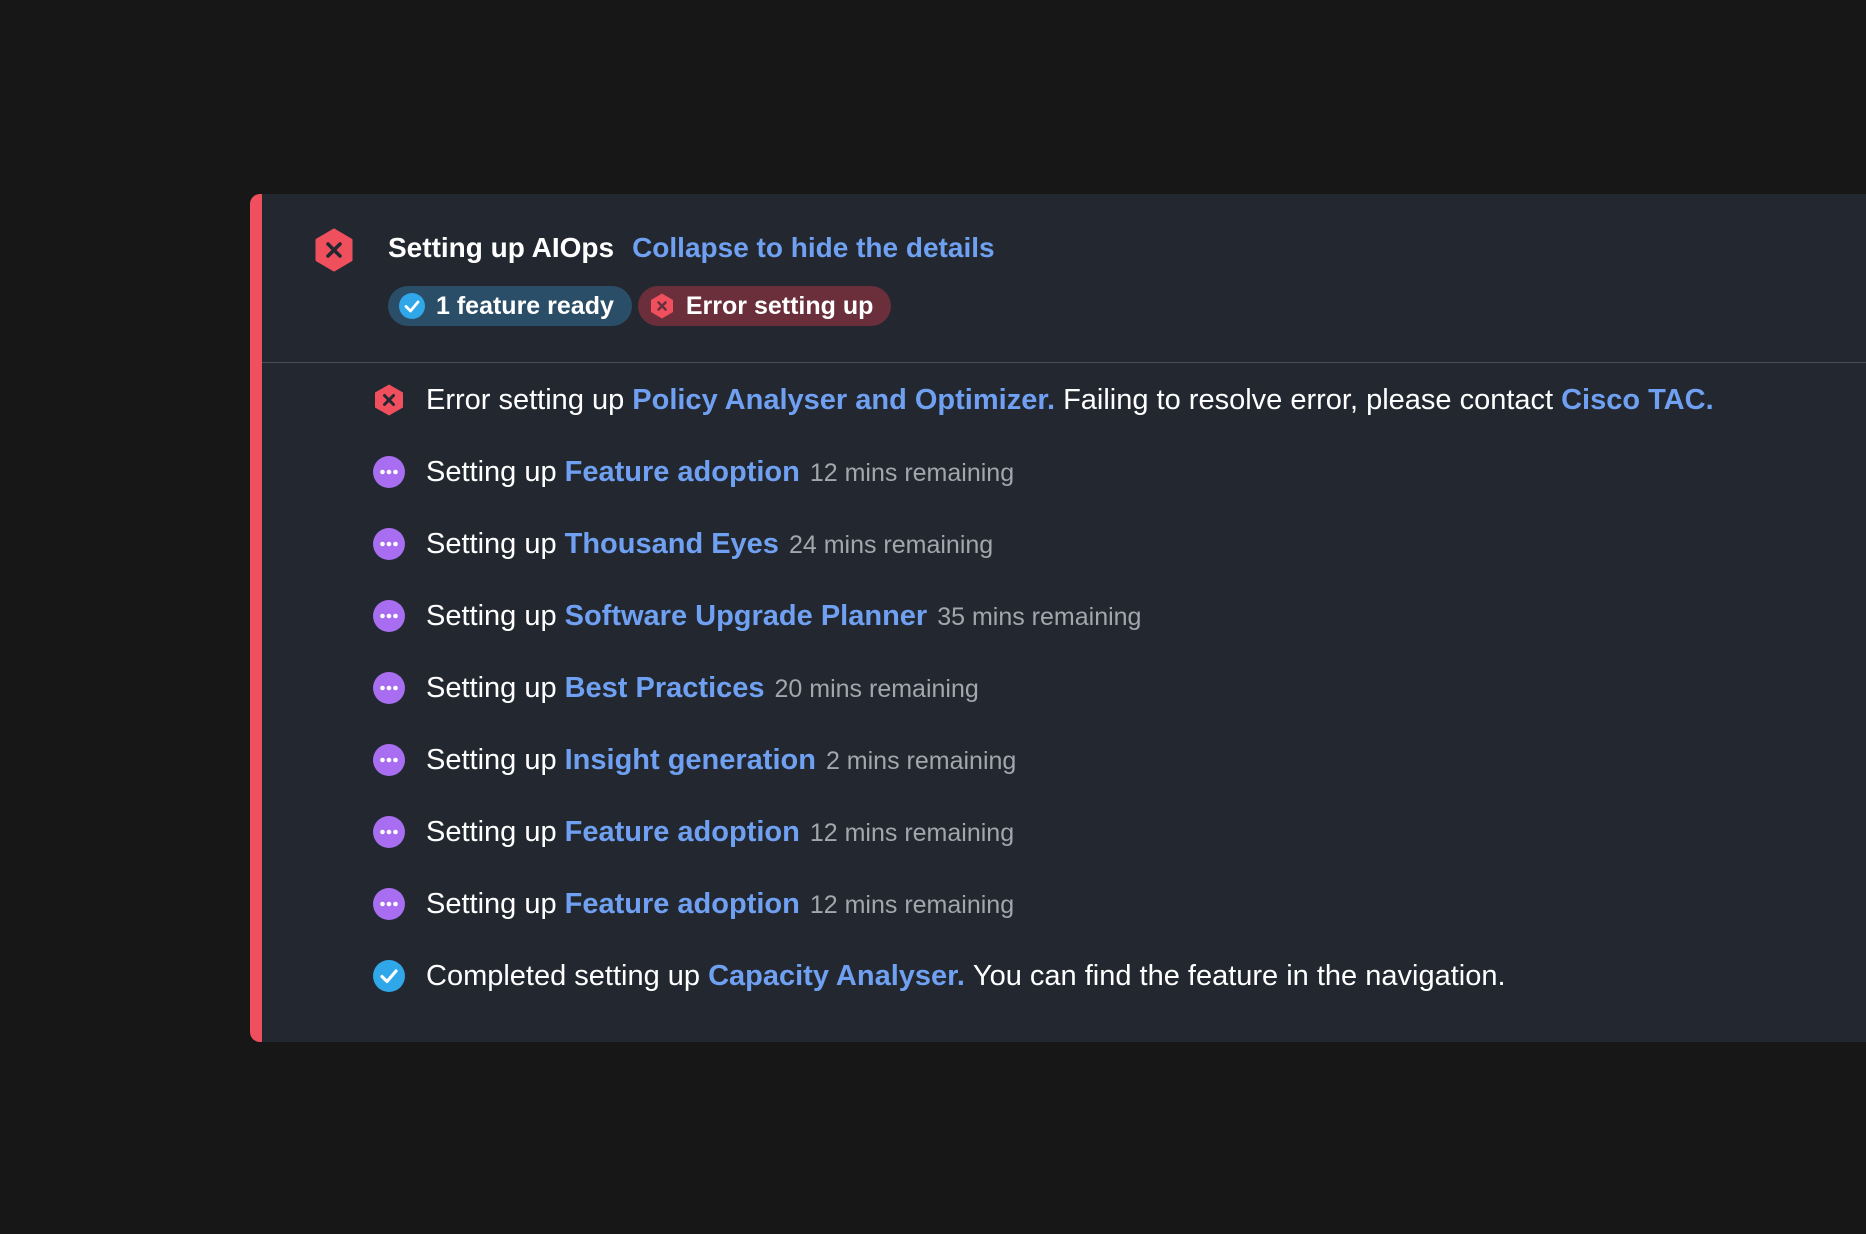 This screenshot has width=1866, height=1234. I want to click on item-prefix: Error setting up, so click(525, 399).